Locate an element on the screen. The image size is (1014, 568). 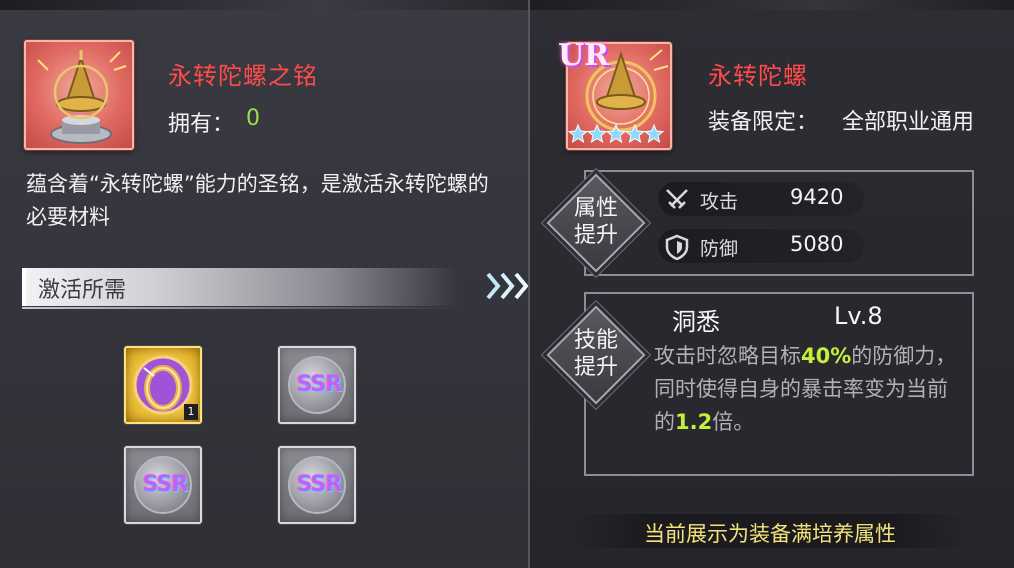
material-slot-ssr-1: SSR is located at coordinates (317, 385).